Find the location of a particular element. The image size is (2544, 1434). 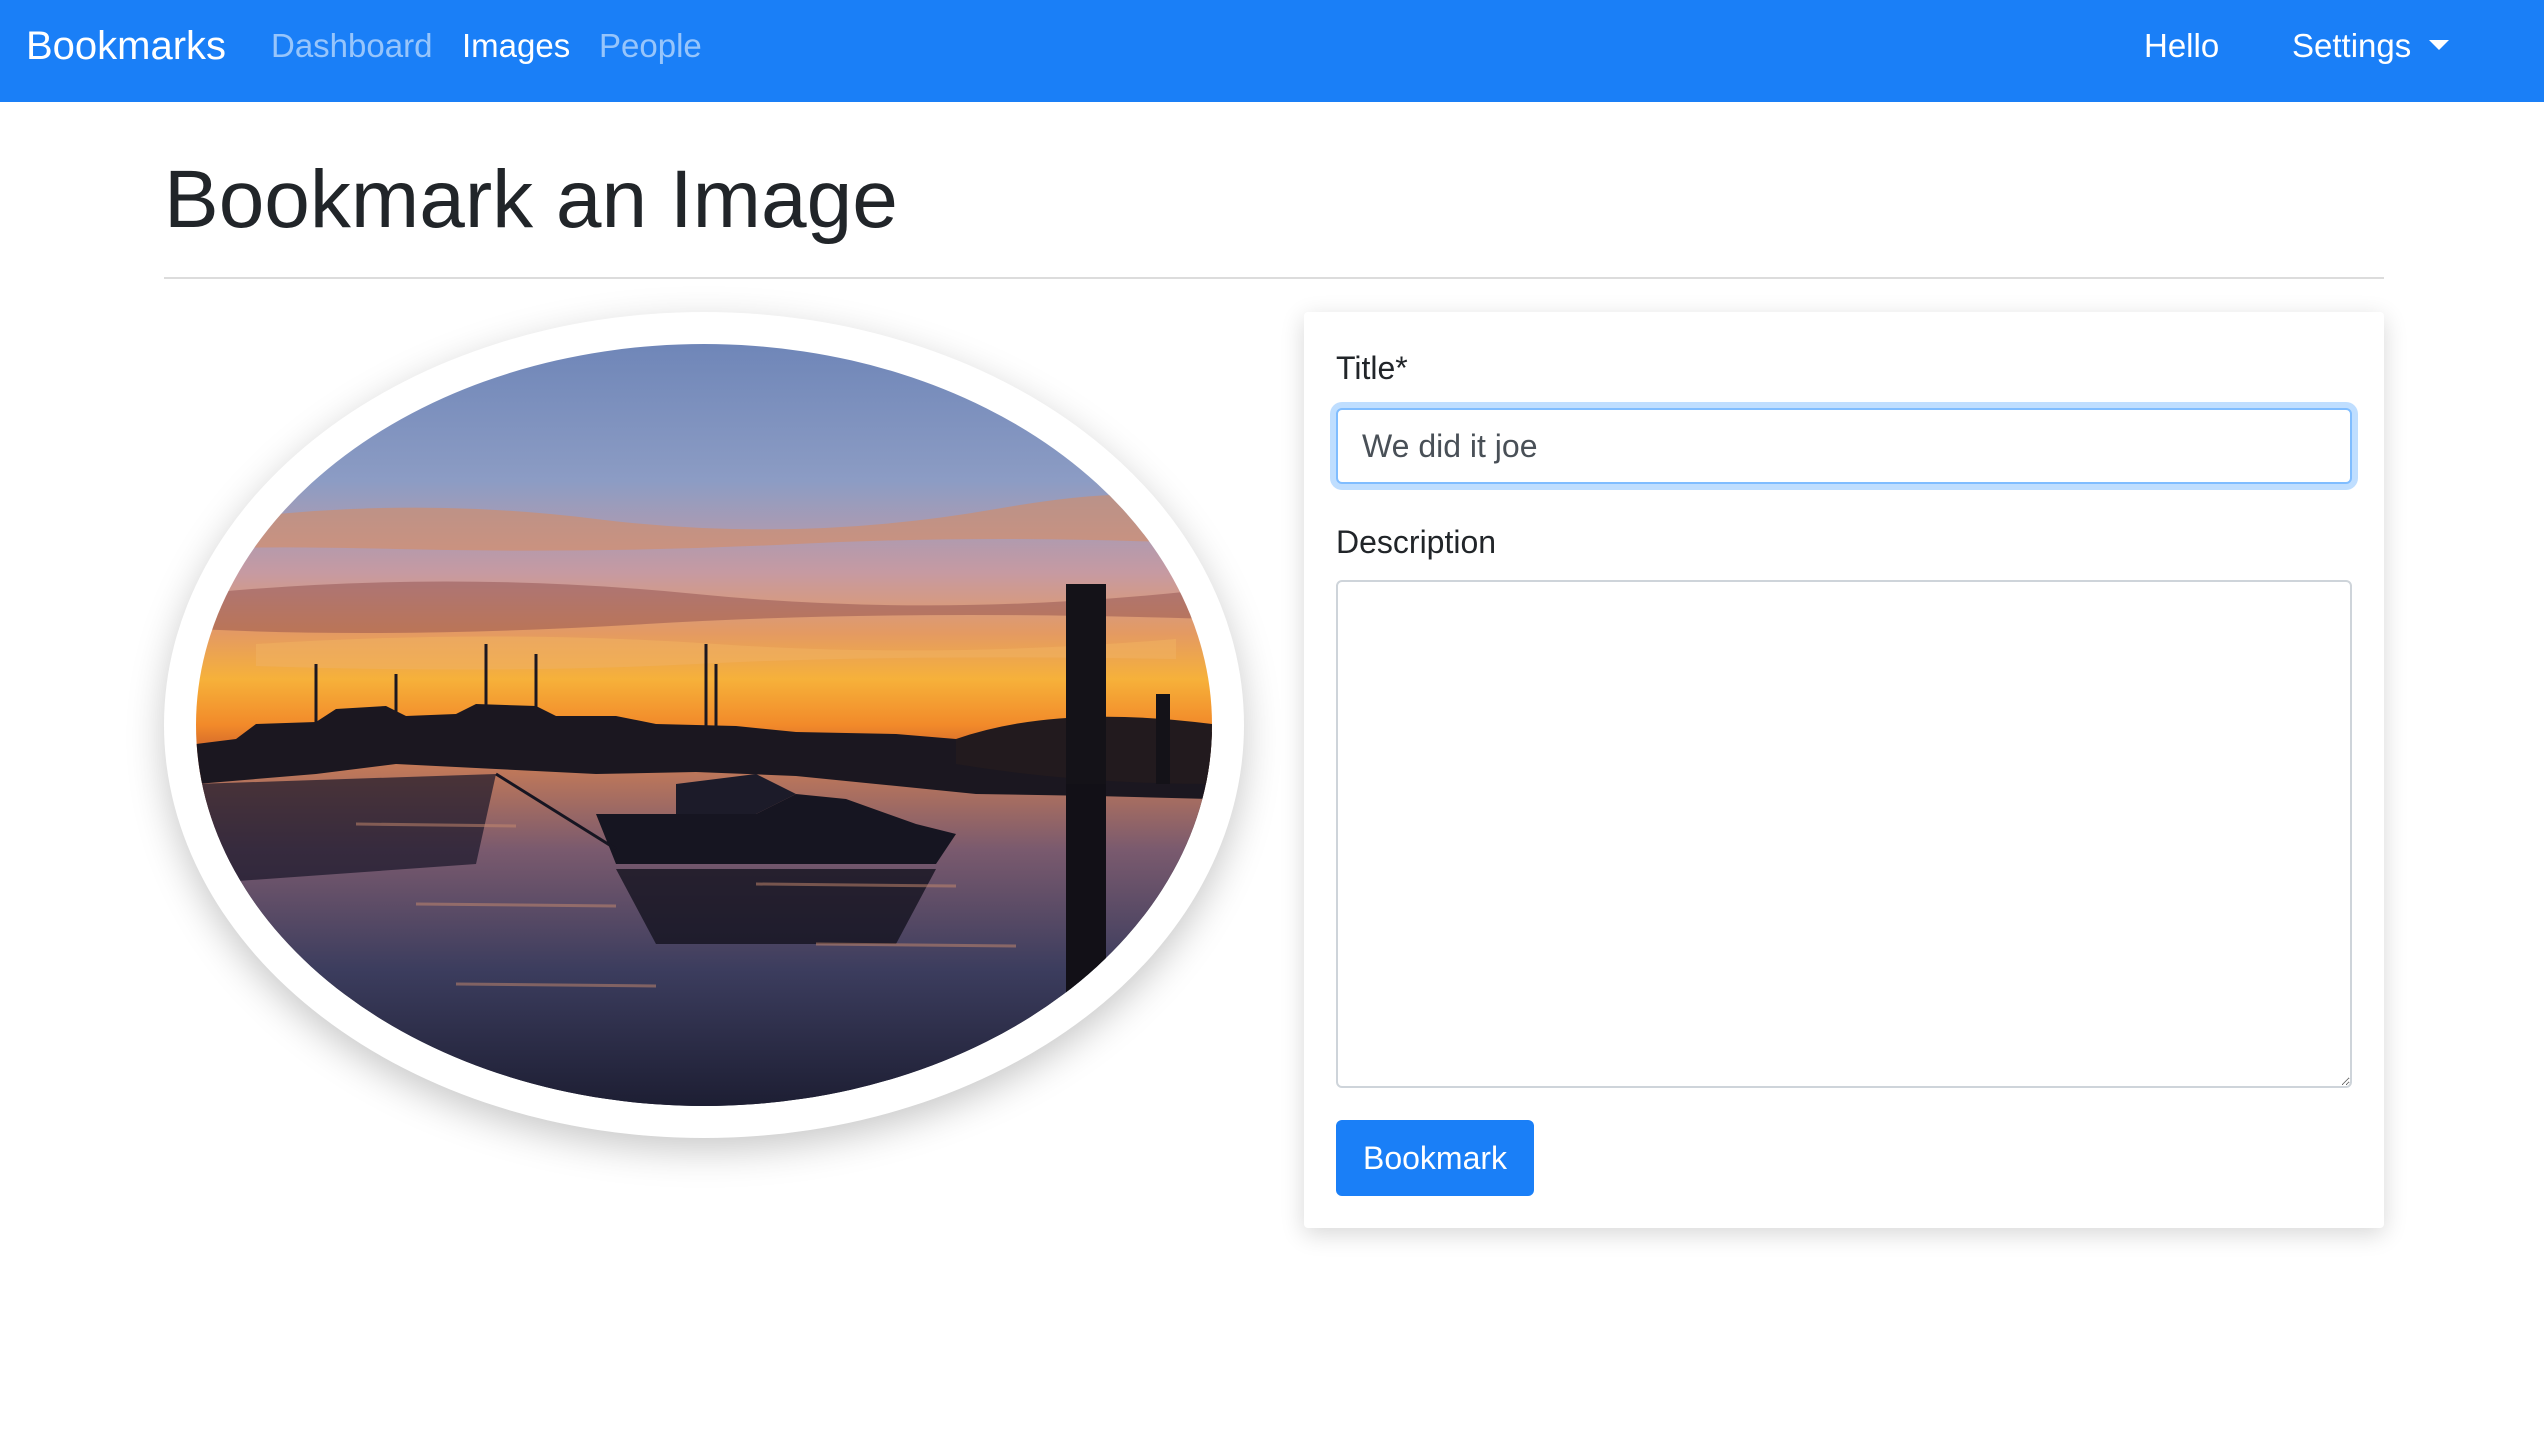

brand-link: Bookmarks is located at coordinates (126, 46).